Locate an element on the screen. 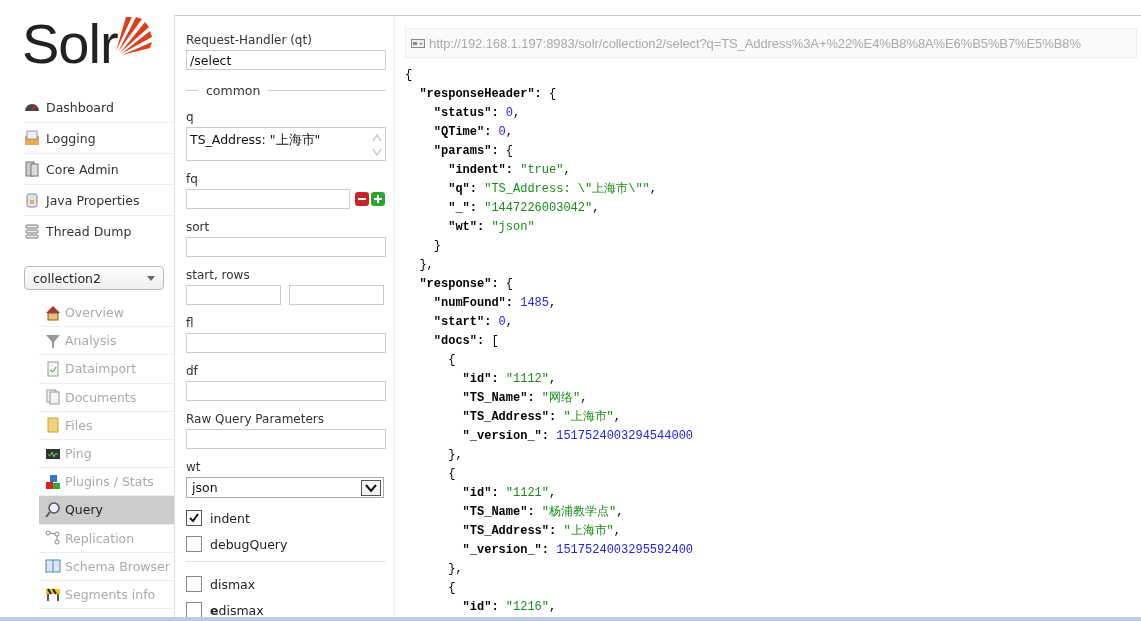 The height and width of the screenshot is (621, 1141). code-line: "_": "1447226003042", is located at coordinates (523, 208).